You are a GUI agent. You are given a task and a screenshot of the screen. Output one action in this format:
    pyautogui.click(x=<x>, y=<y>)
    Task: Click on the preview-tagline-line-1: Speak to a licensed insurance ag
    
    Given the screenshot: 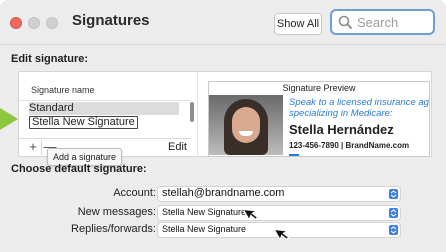 What is the action you would take?
    pyautogui.click(x=359, y=102)
    